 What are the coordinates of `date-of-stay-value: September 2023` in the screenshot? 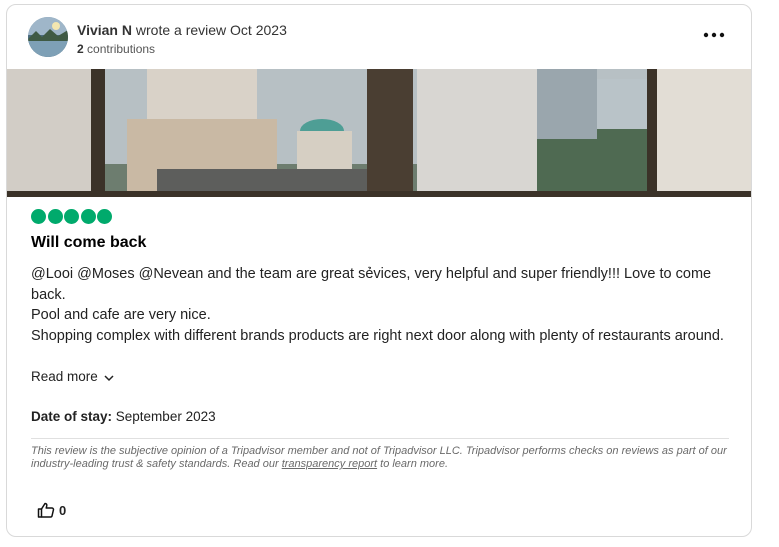 It's located at (164, 416).